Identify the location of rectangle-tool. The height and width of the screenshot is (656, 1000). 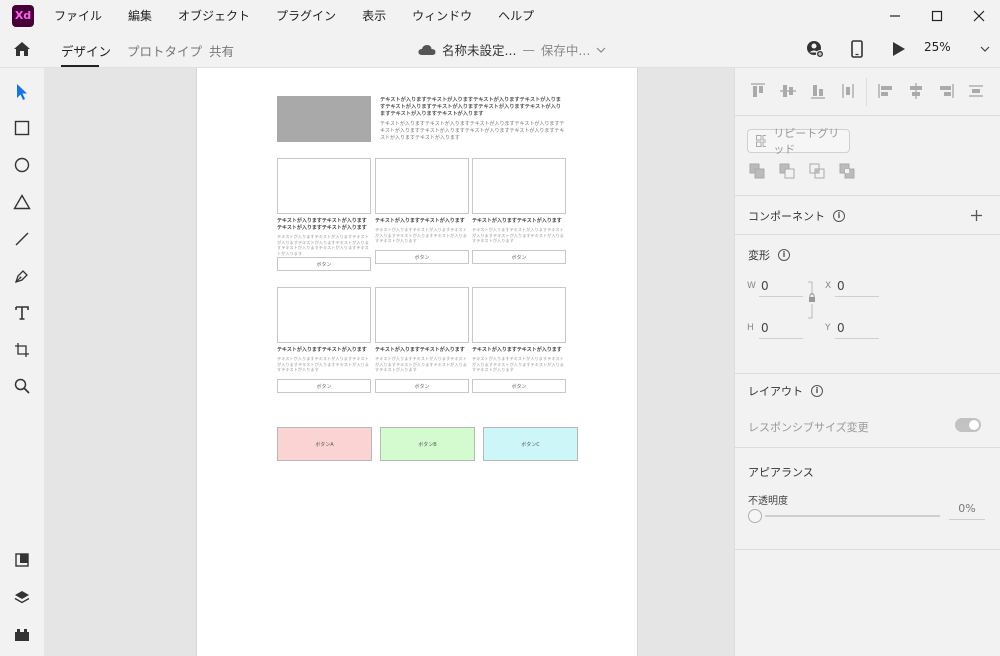
(22, 128).